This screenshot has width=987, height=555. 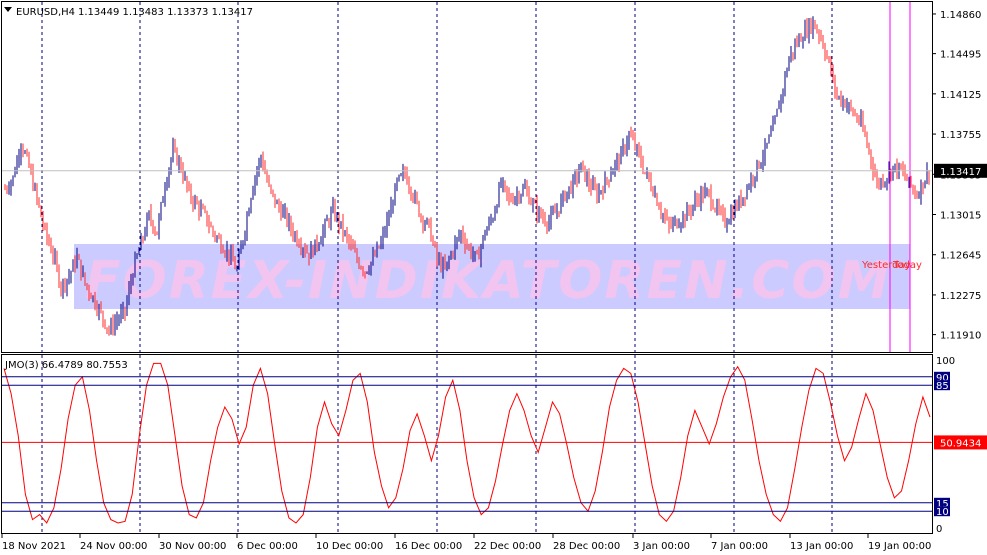 What do you see at coordinates (428, 546) in the screenshot?
I see `time-tick-label: 16 Dec 00:00` at bounding box center [428, 546].